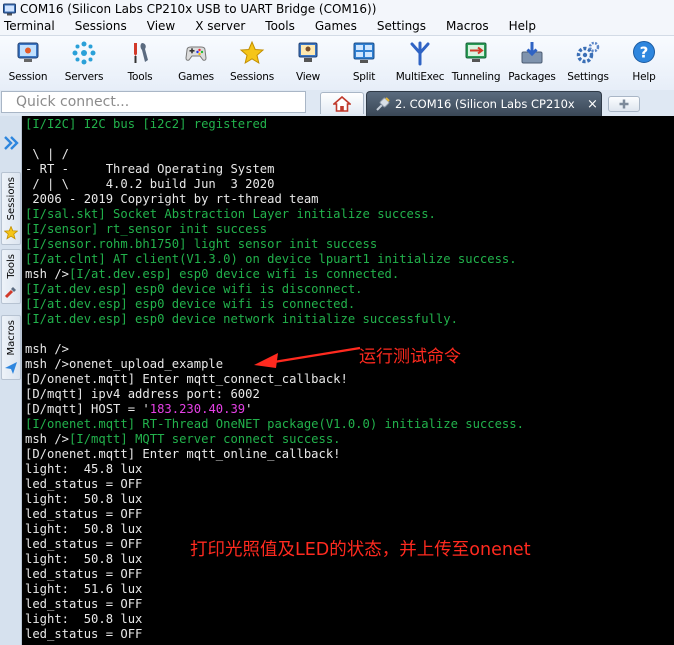 This screenshot has height=645, width=674. What do you see at coordinates (522, 27) in the screenshot?
I see `menu-help: Help` at bounding box center [522, 27].